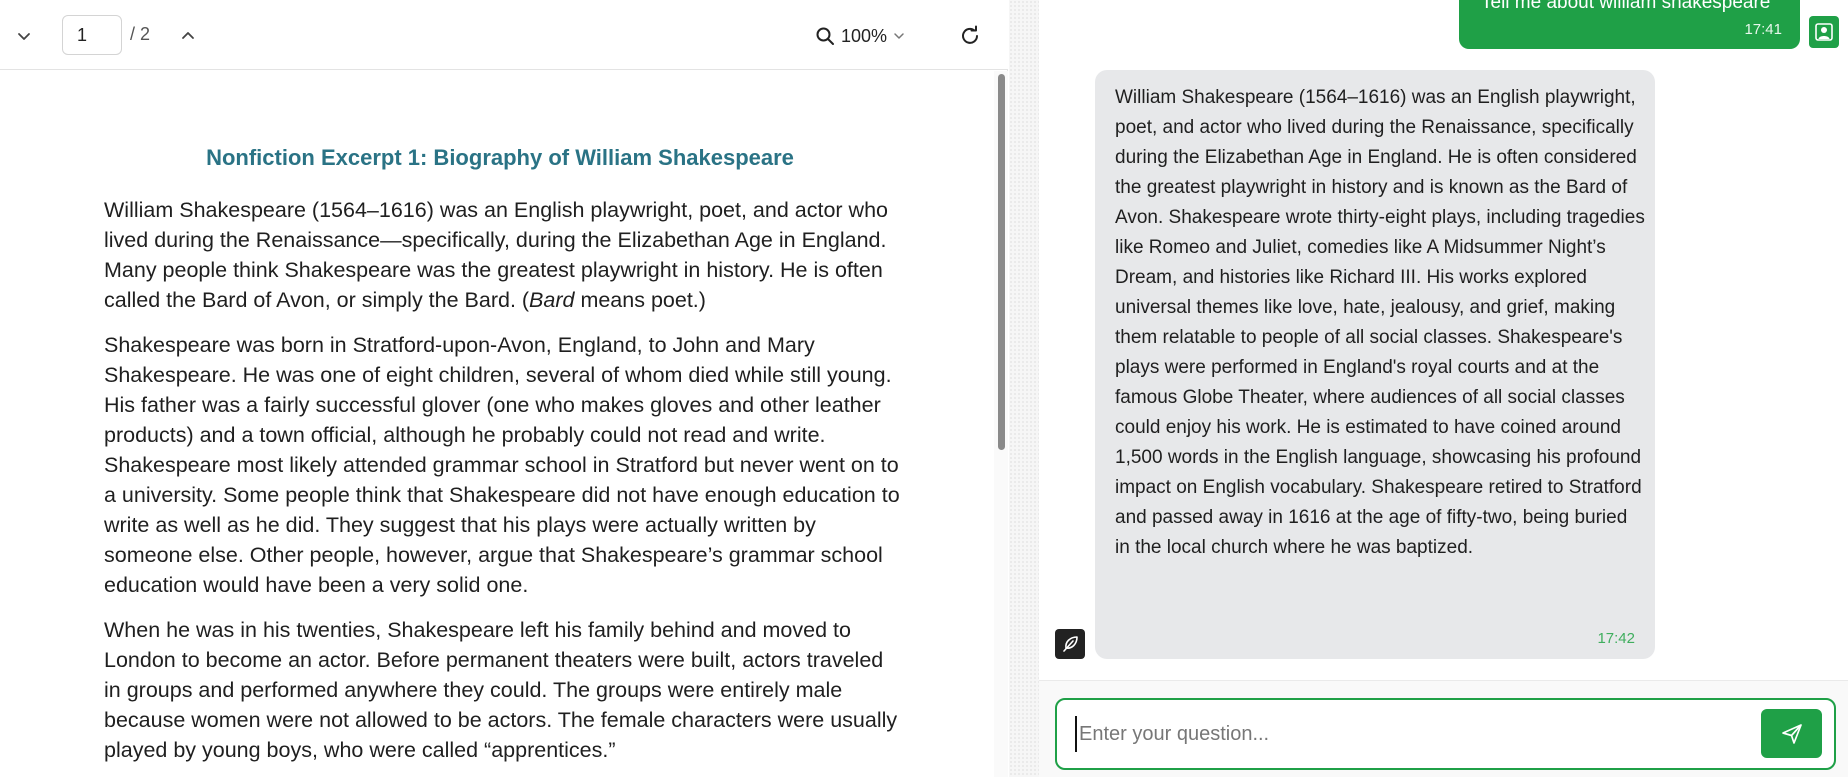 Image resolution: width=1848 pixels, height=777 pixels. I want to click on chat-input-box, so click(1445, 734).